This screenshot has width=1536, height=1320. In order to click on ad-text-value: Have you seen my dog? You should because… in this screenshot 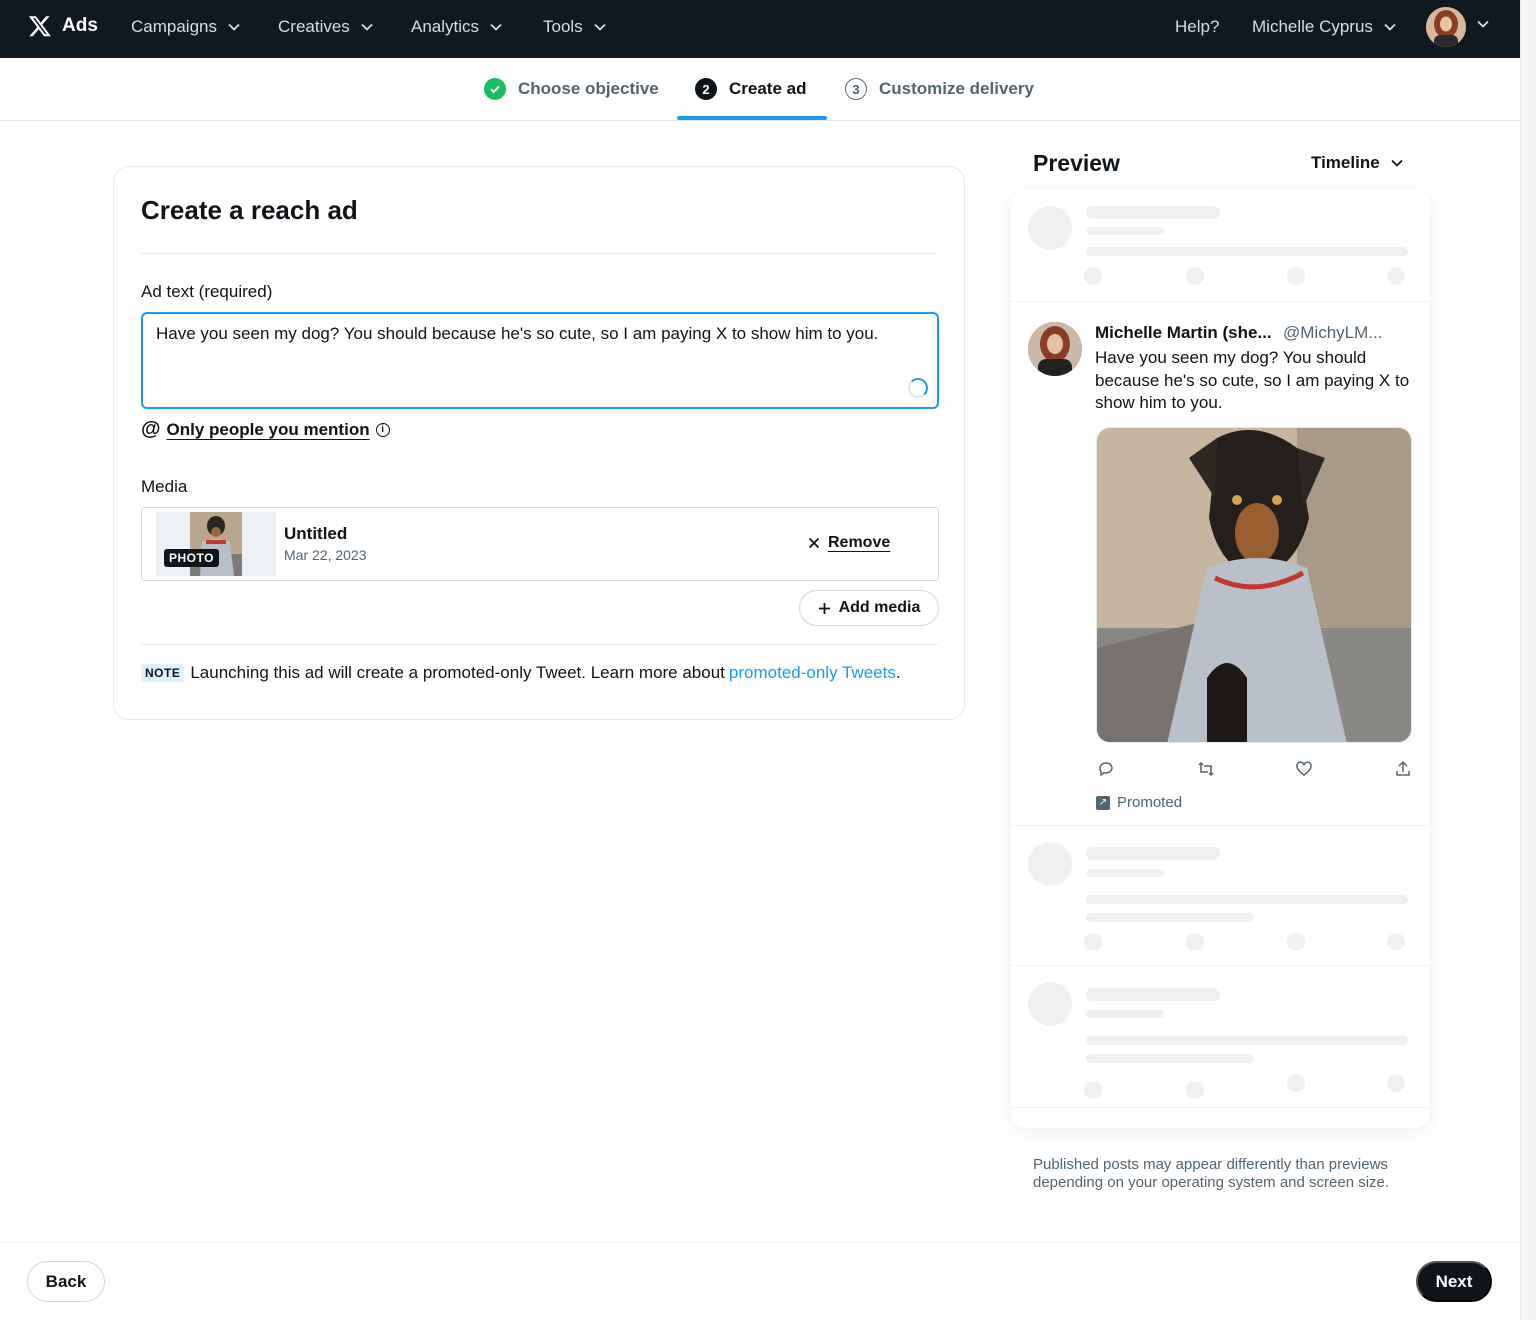, I will do `click(517, 333)`.